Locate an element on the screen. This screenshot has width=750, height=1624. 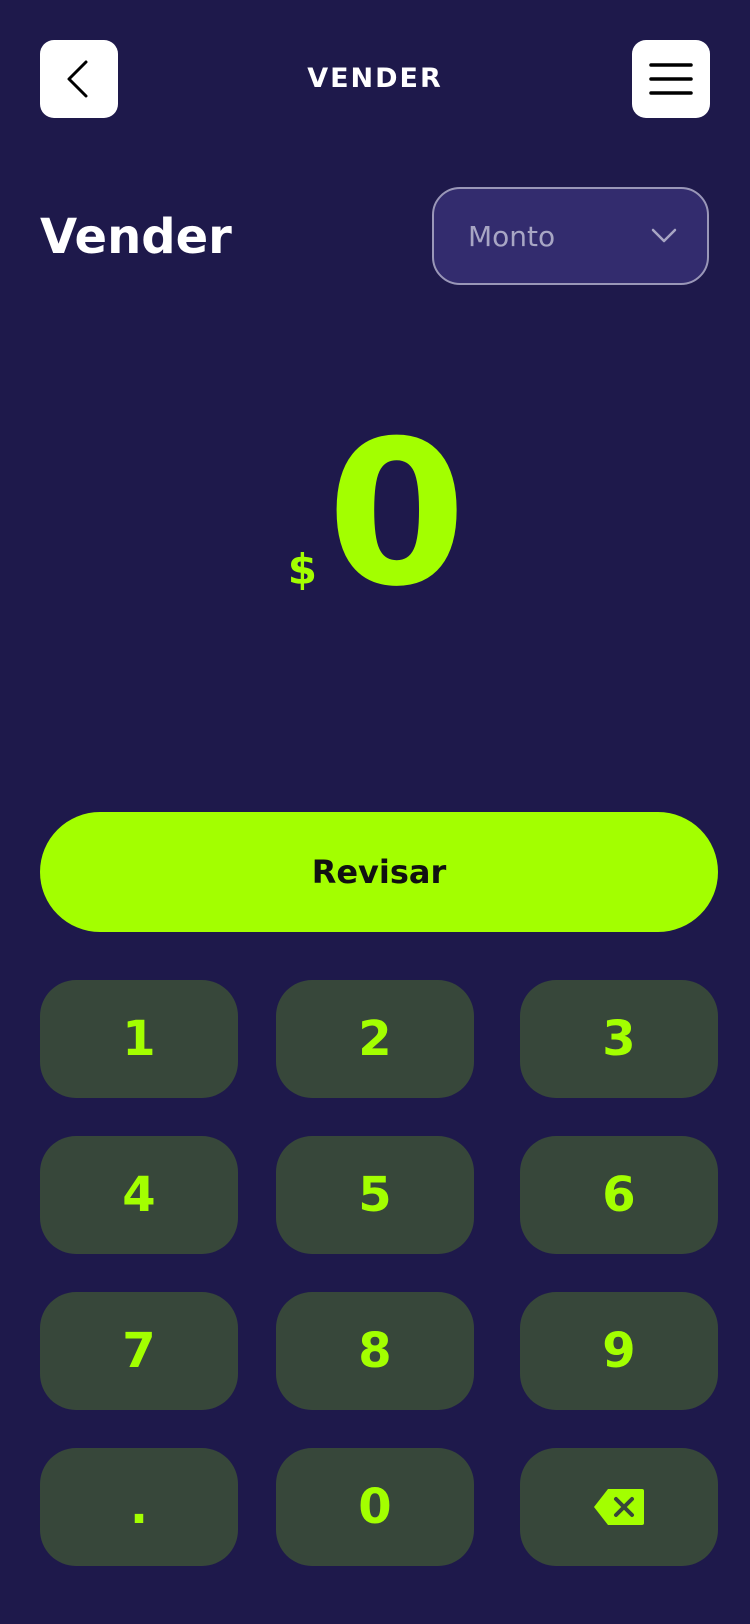
chevron-down-icon is located at coordinates (664, 235).